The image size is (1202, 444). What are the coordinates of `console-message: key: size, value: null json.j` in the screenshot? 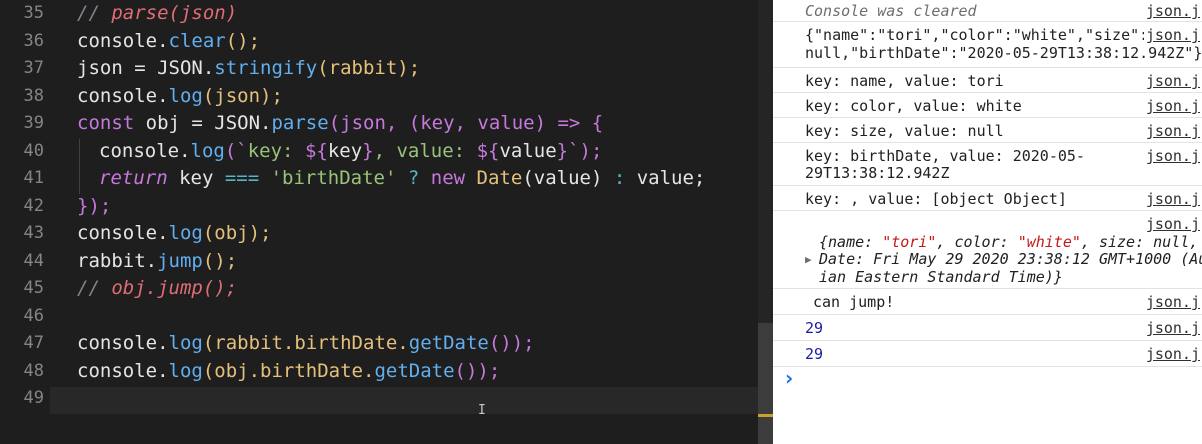 It's located at (987, 130).